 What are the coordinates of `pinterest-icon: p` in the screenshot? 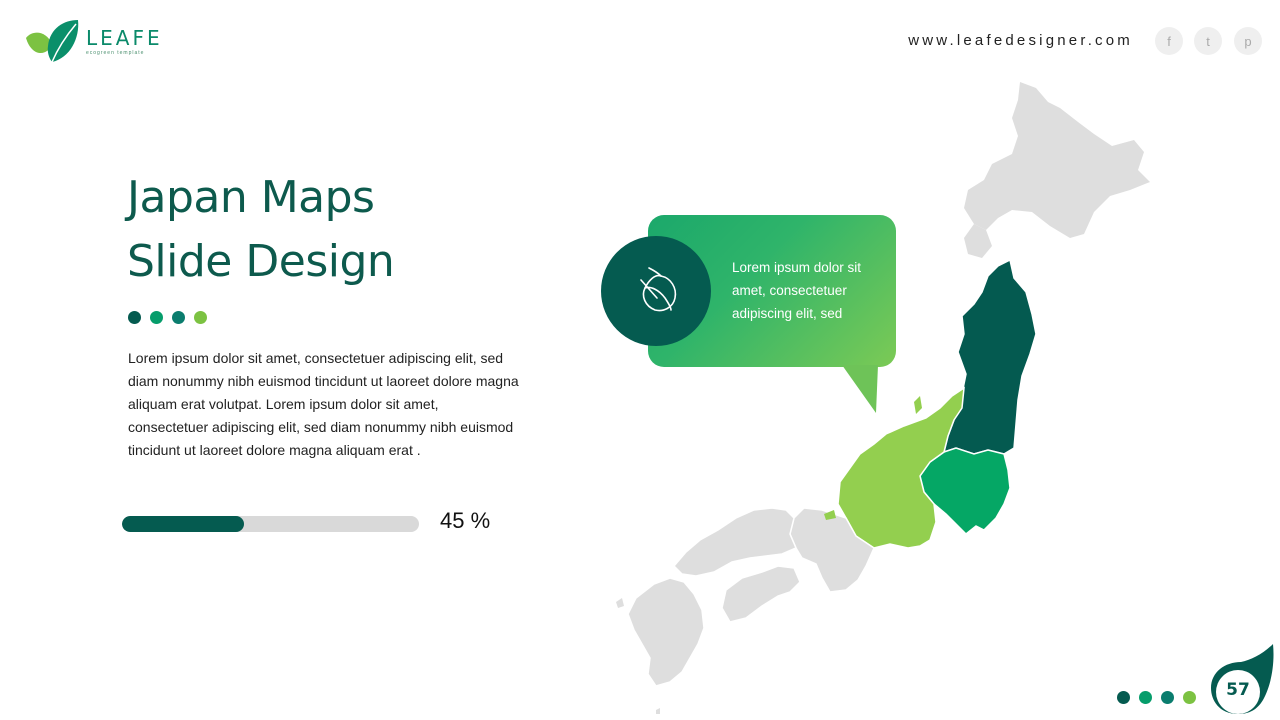 It's located at (1248, 41).